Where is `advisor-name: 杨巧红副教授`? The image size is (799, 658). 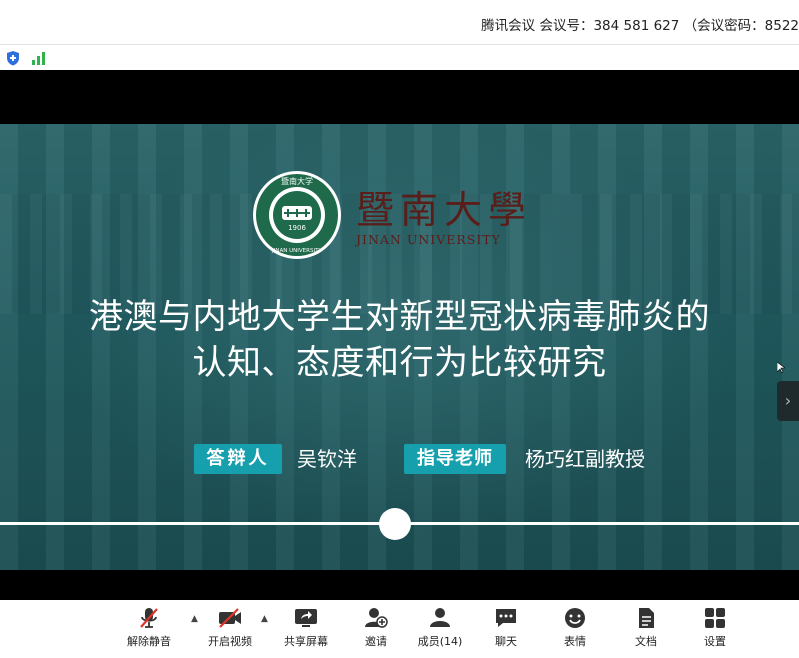
advisor-name: 杨巧红副教授 is located at coordinates (585, 459).